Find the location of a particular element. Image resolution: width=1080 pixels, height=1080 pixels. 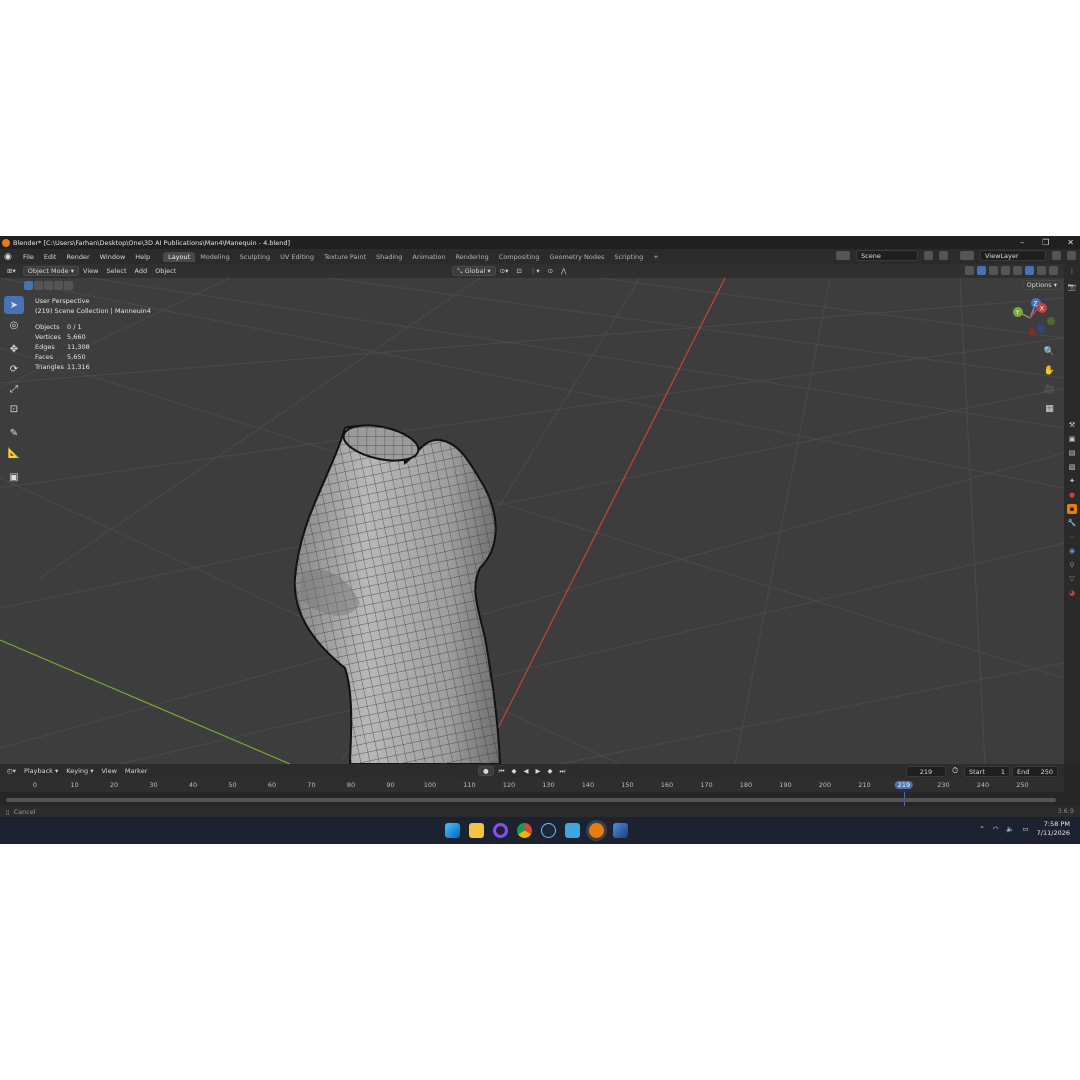

add-workspace-button: + is located at coordinates (655, 257).